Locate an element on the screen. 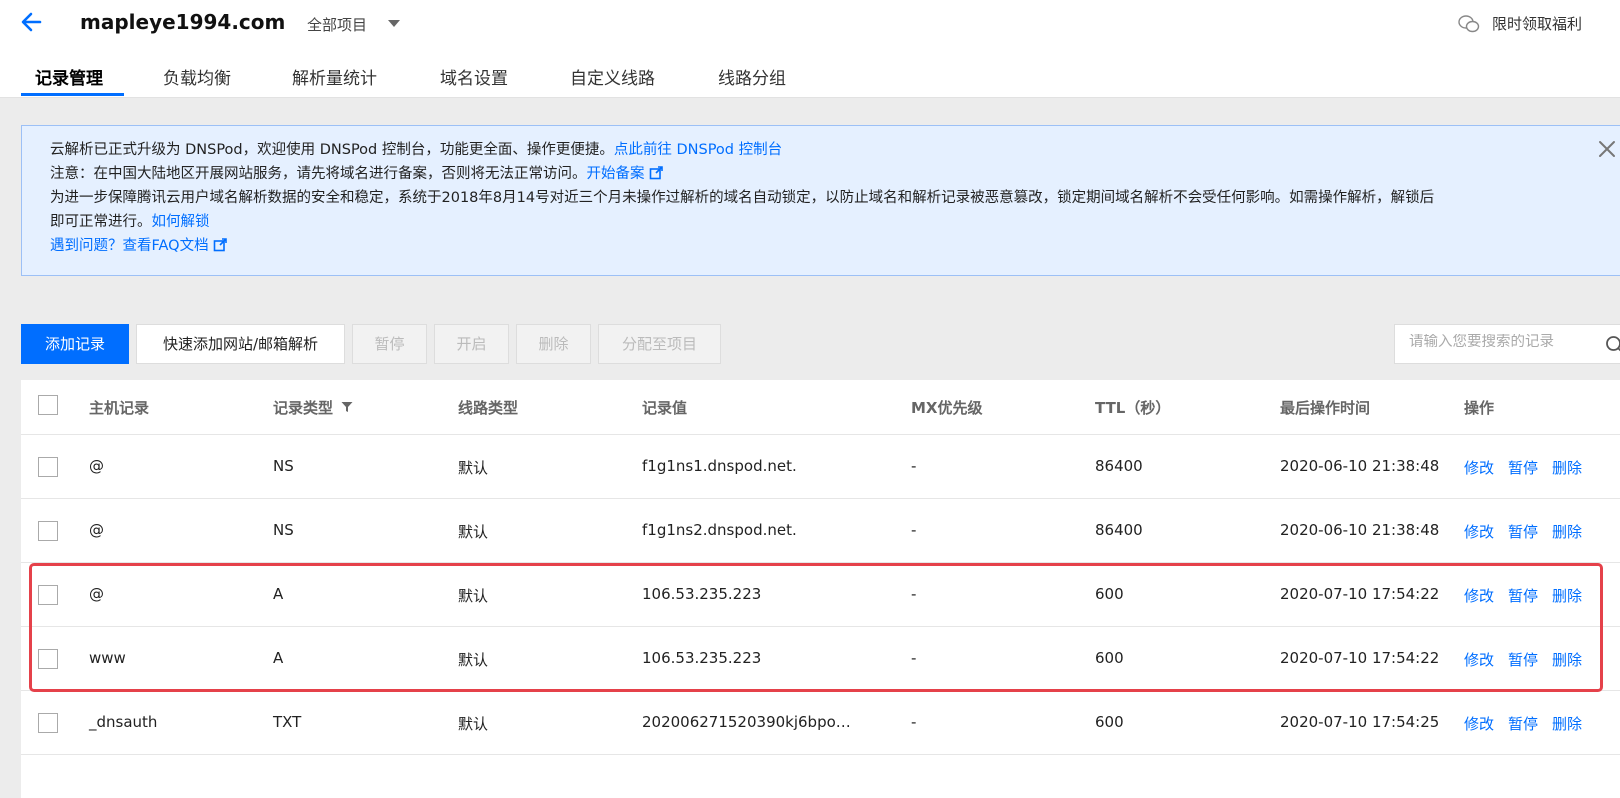 The width and height of the screenshot is (1620, 798). notice-text: 即可正常进行。 is located at coordinates (101, 222).